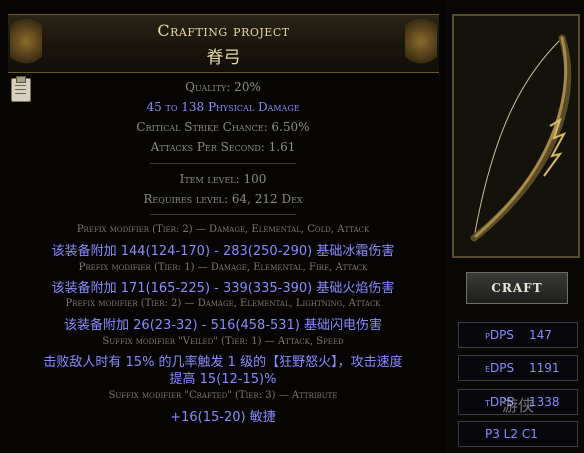  What do you see at coordinates (223, 325) in the screenshot?
I see `modifier-text: 该装备附加 26(23-32) - 516(458-531) 基础闪电伤害` at bounding box center [223, 325].